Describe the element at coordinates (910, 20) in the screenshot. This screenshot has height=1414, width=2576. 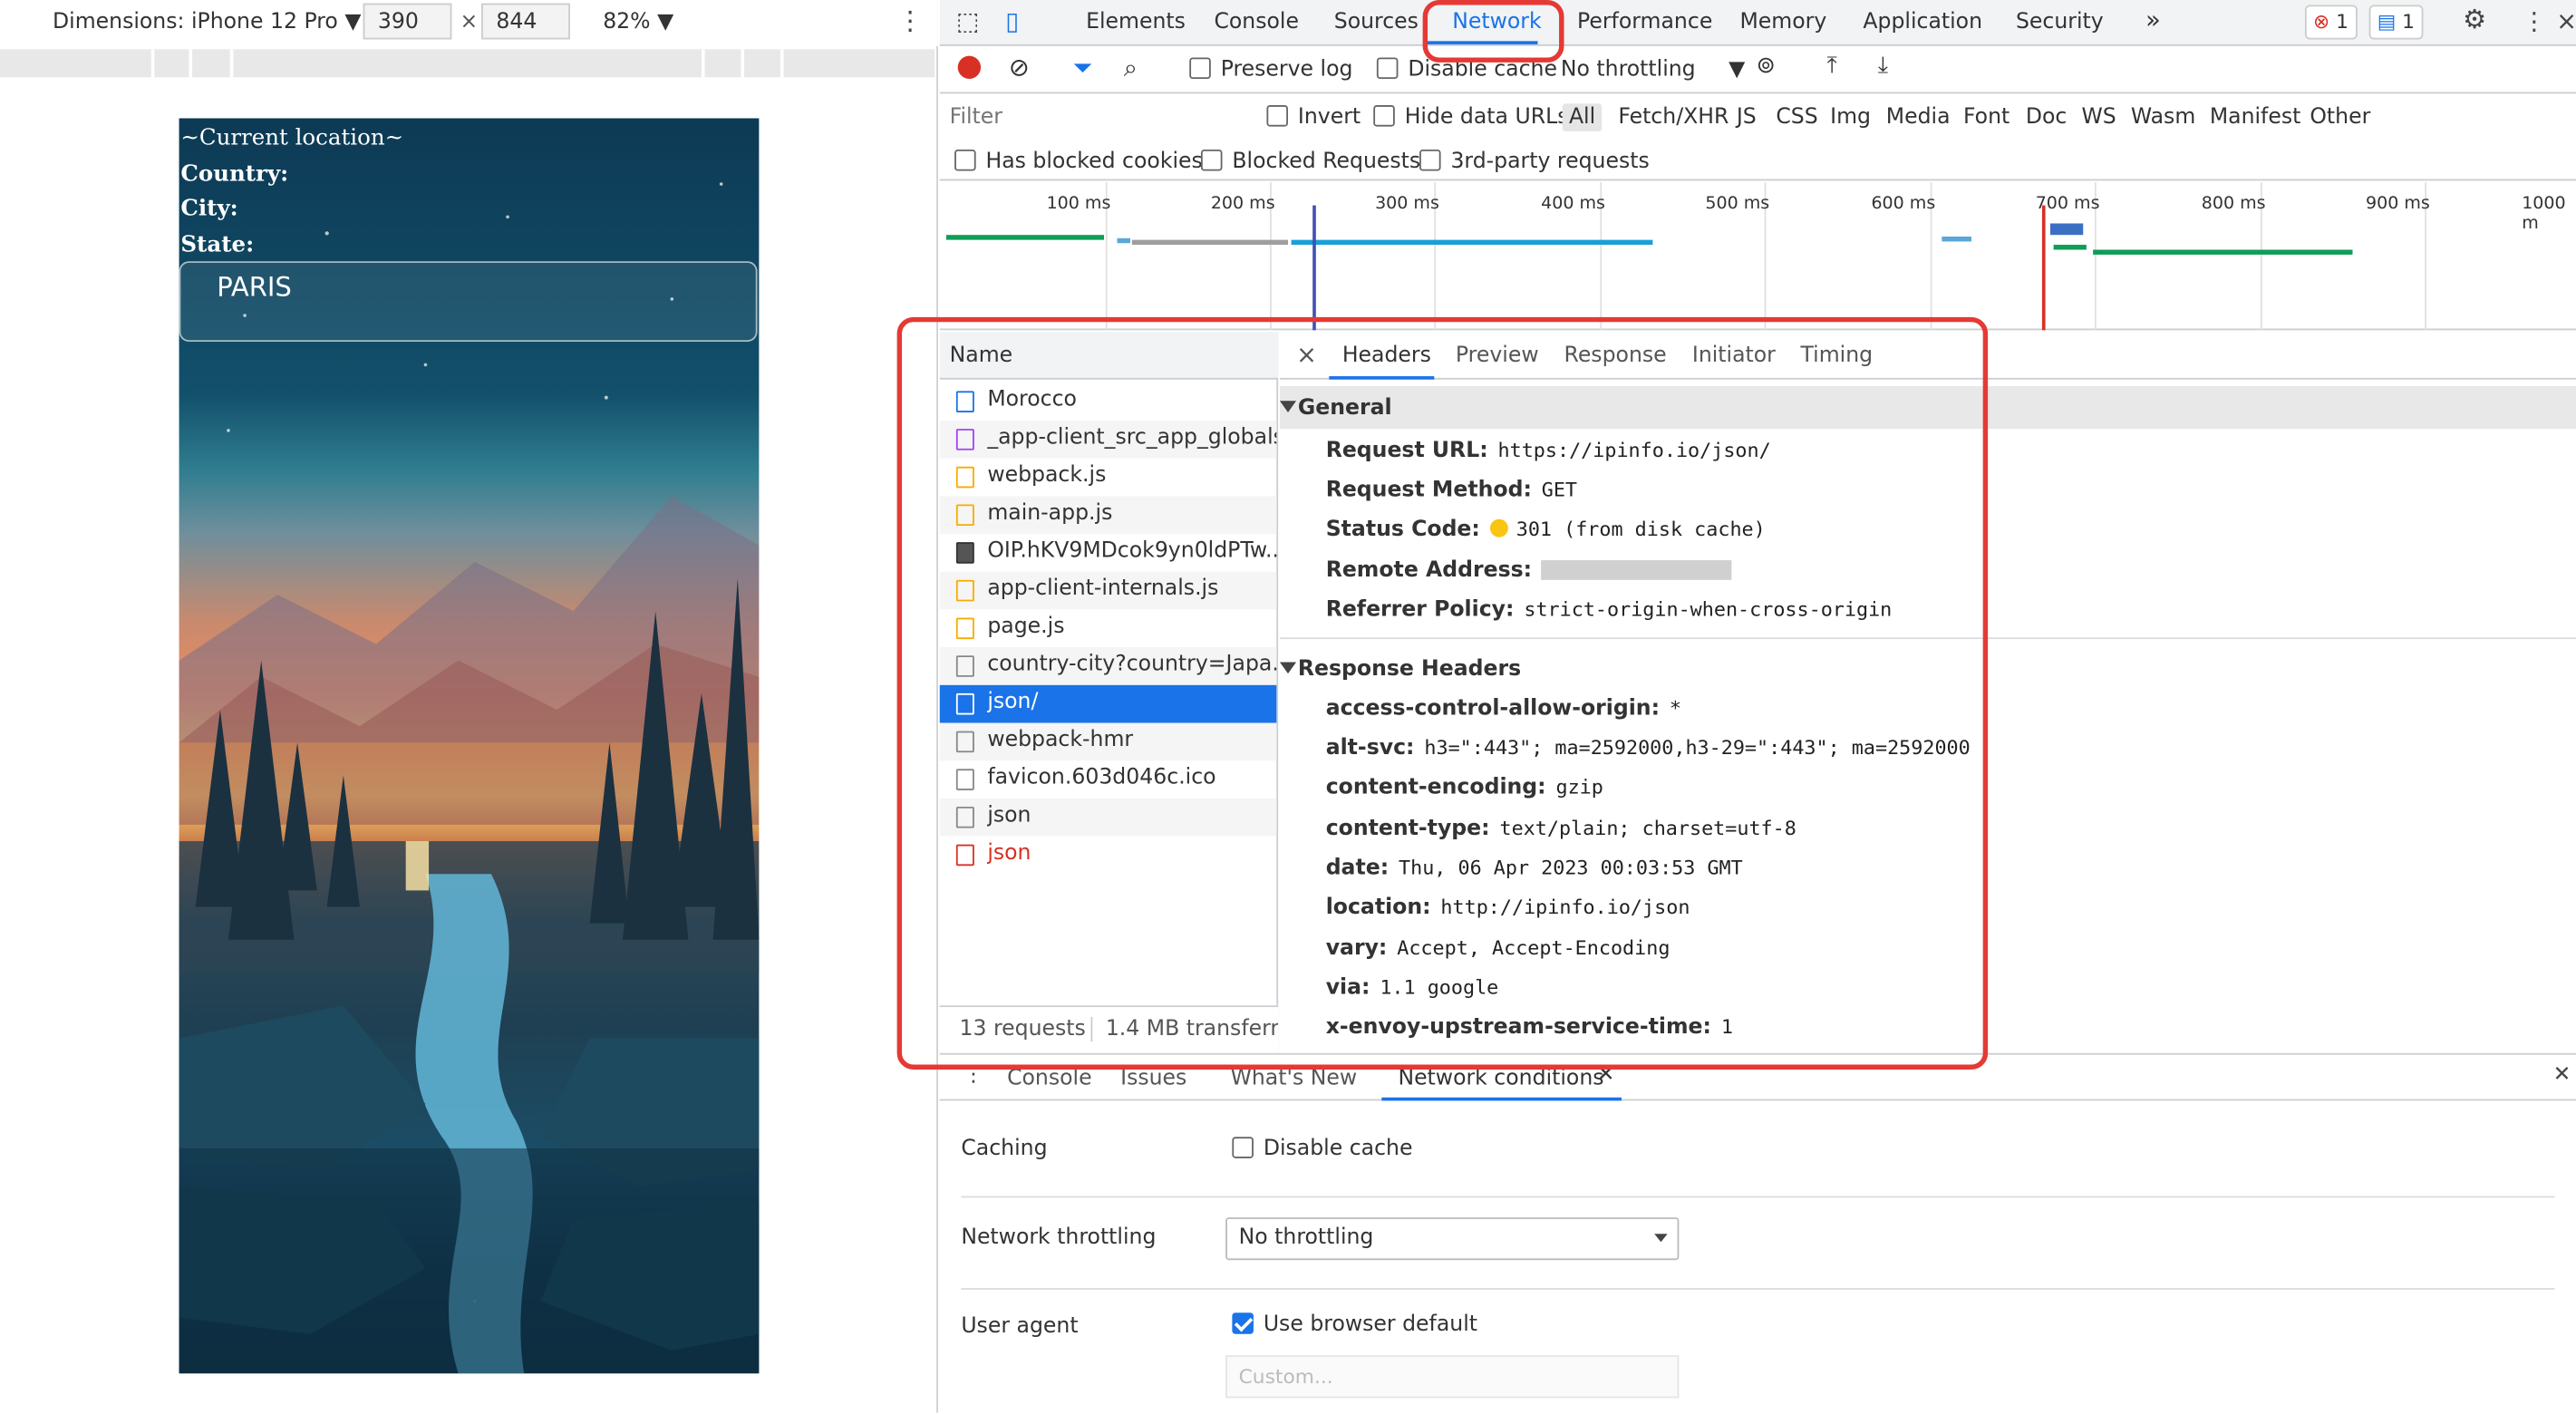
I see `more-options-icon: ⋮` at that location.